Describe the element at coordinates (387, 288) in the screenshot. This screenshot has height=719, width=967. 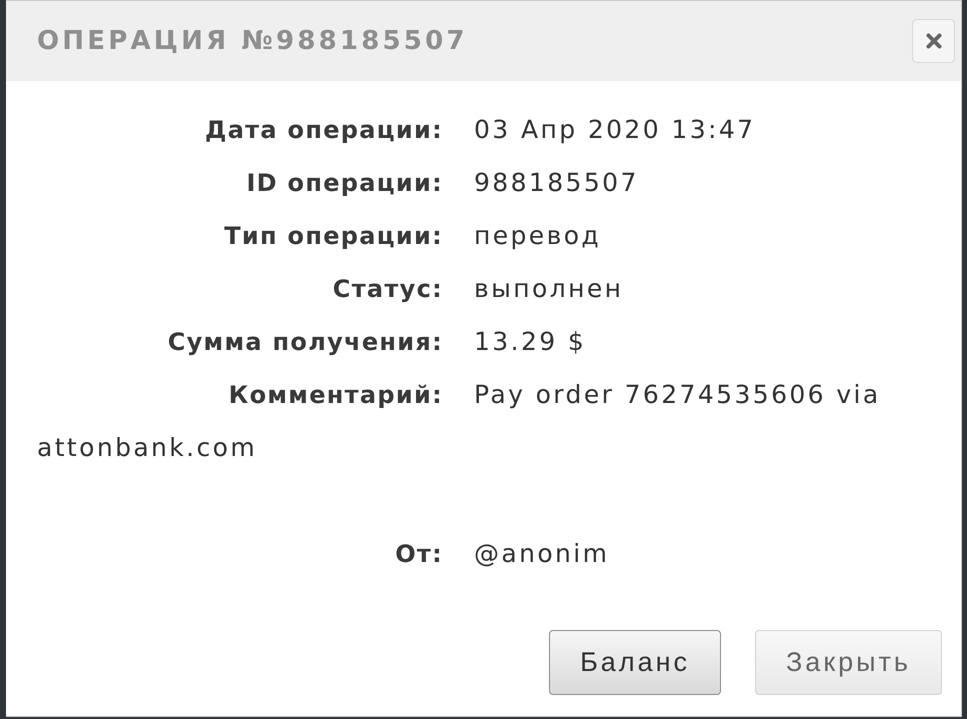
I see `field-label: Статус:` at that location.